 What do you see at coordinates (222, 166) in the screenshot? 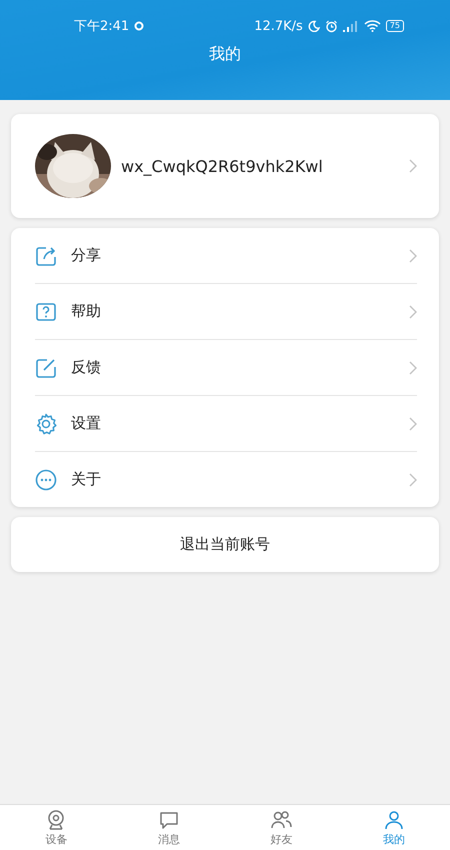
I see `username: wx_CwqkQ2R6t9vhk2Kwl` at bounding box center [222, 166].